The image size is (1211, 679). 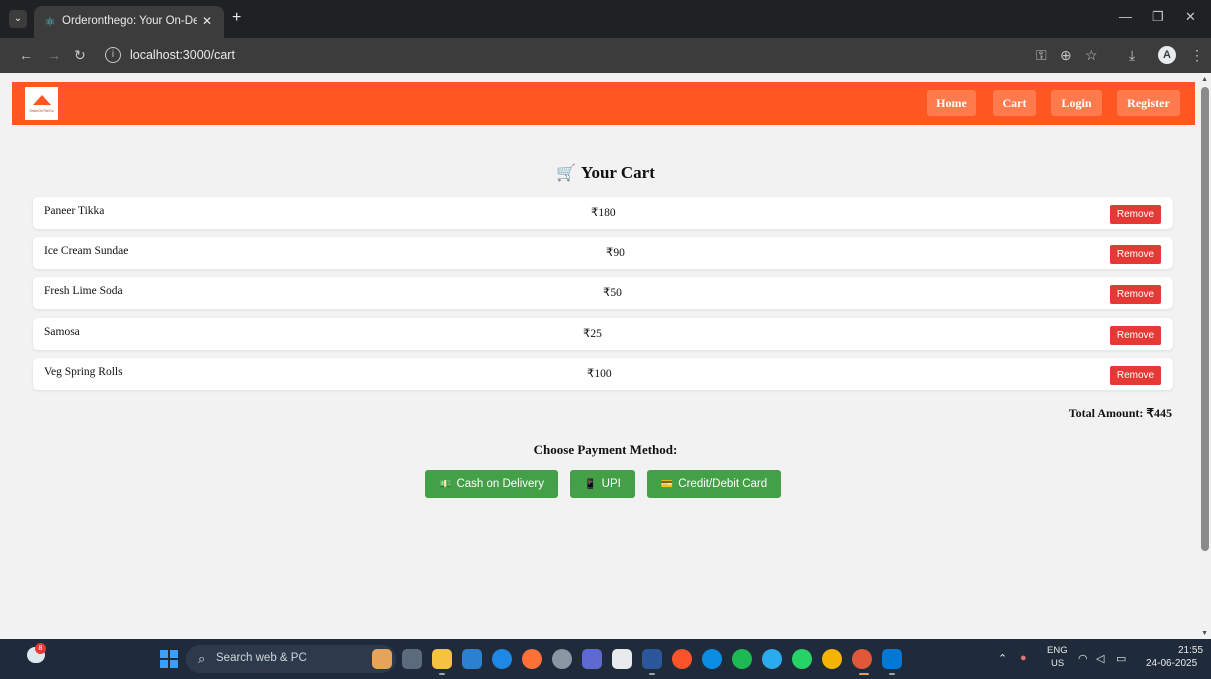 What do you see at coordinates (1197, 55) in the screenshot?
I see `menu-kebab-icon: ⋮` at bounding box center [1197, 55].